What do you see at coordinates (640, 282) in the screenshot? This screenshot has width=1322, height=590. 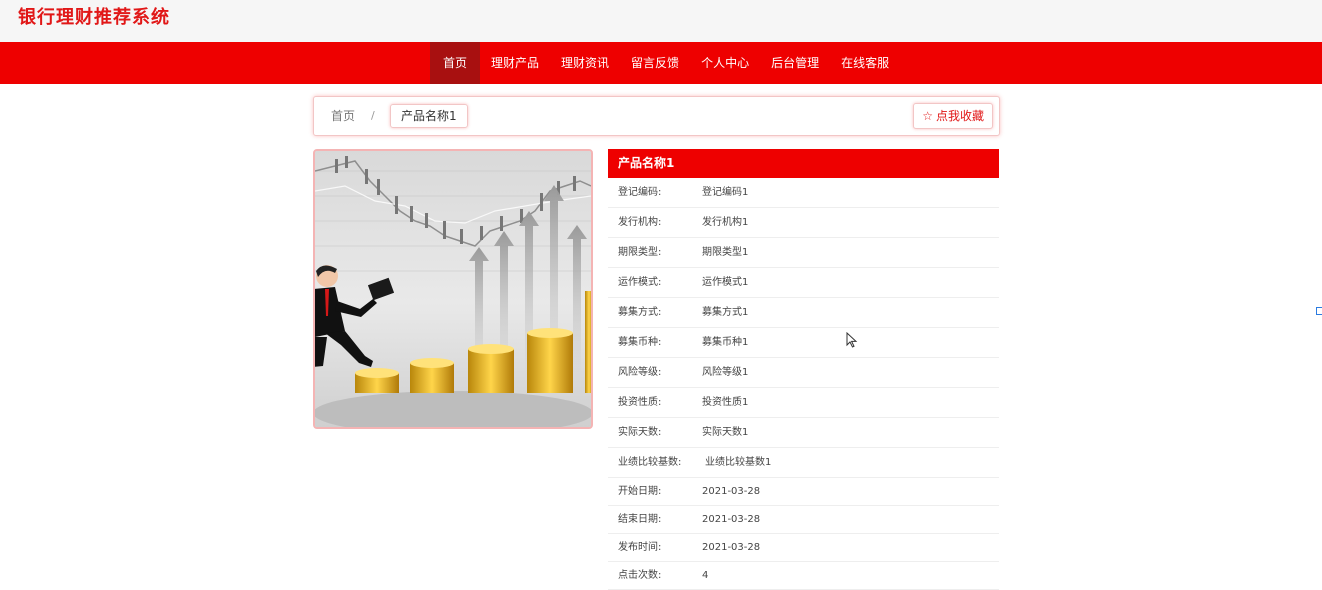 I see `field-label: 运作模式:` at bounding box center [640, 282].